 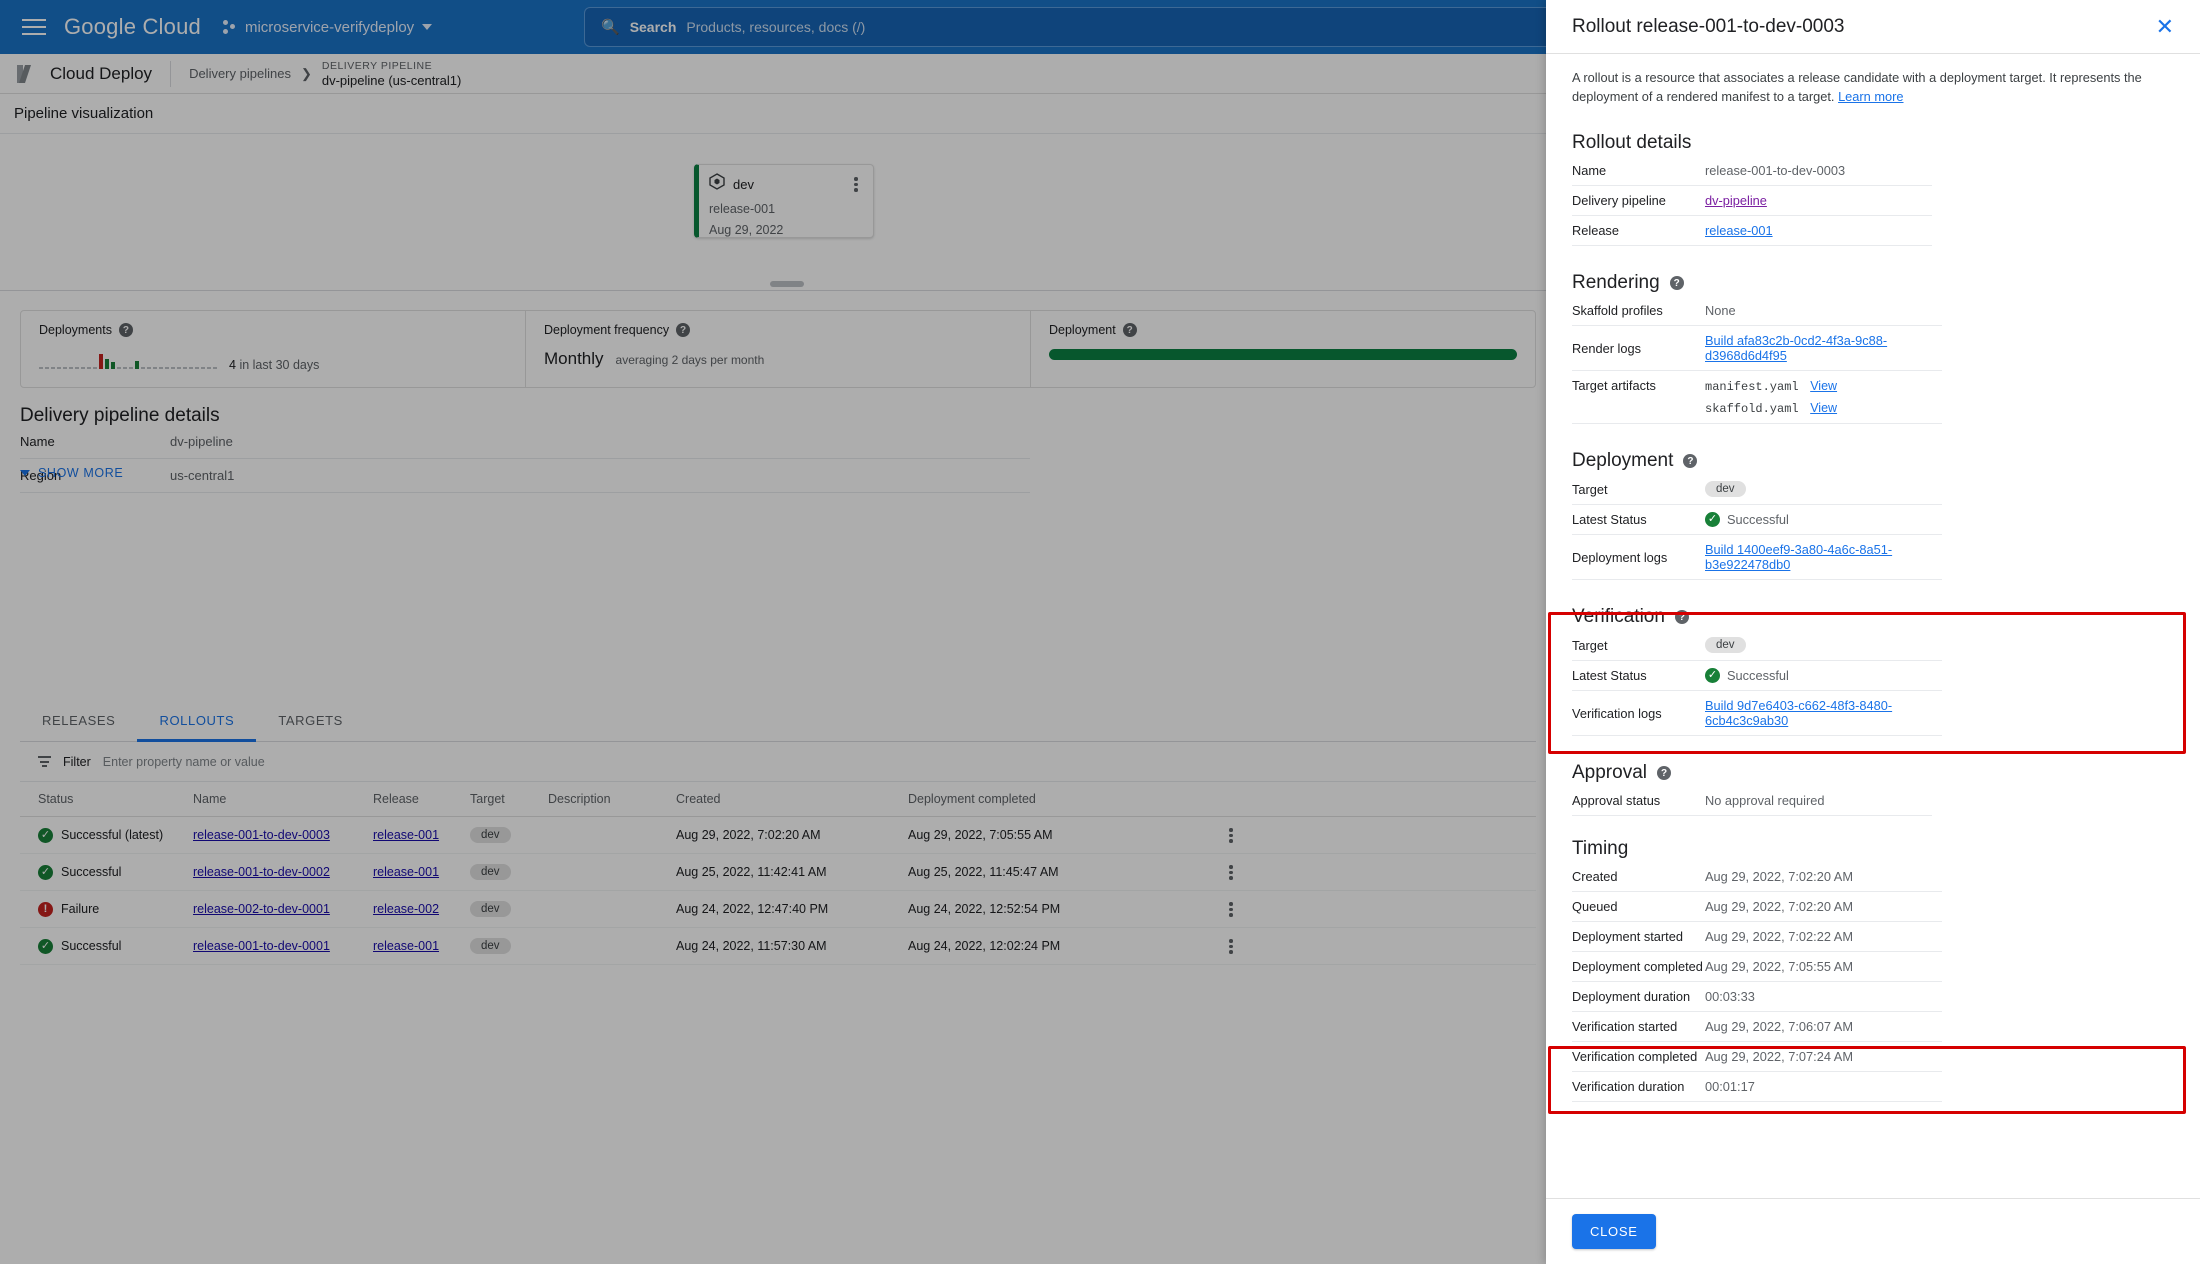 I want to click on tab-targets: TARGETS, so click(x=310, y=721).